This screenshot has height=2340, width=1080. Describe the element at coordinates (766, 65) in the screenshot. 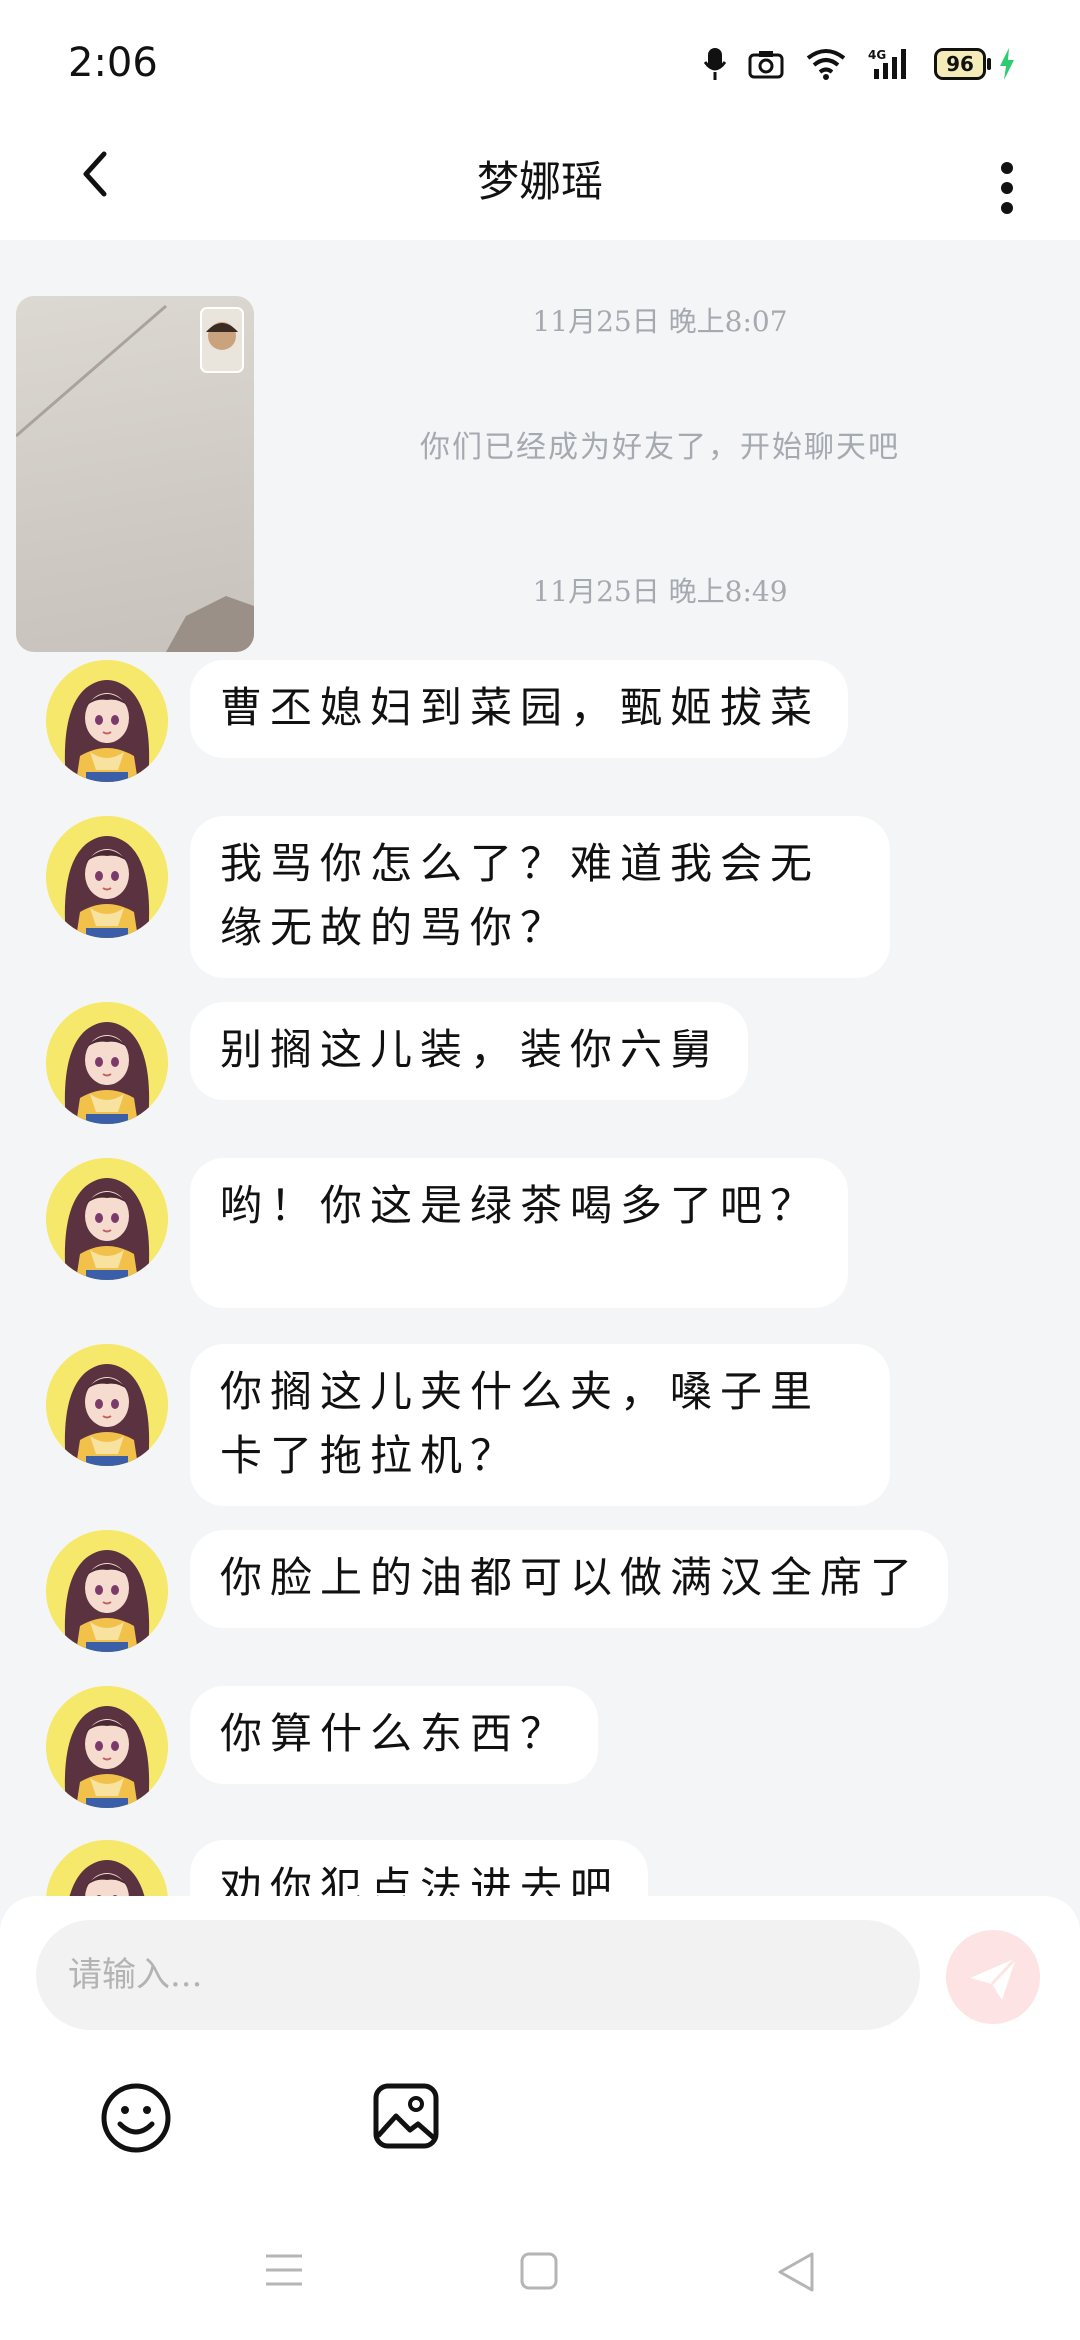

I see `camera-icon` at that location.